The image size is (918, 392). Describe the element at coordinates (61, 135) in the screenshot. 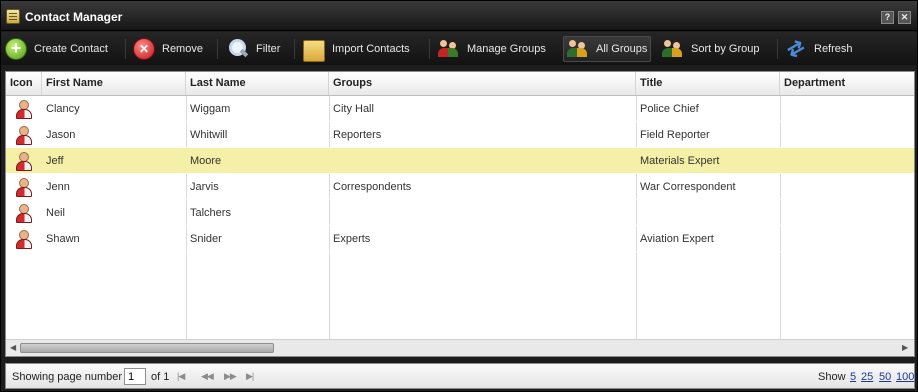

I see `first-name-cell: Jason` at that location.